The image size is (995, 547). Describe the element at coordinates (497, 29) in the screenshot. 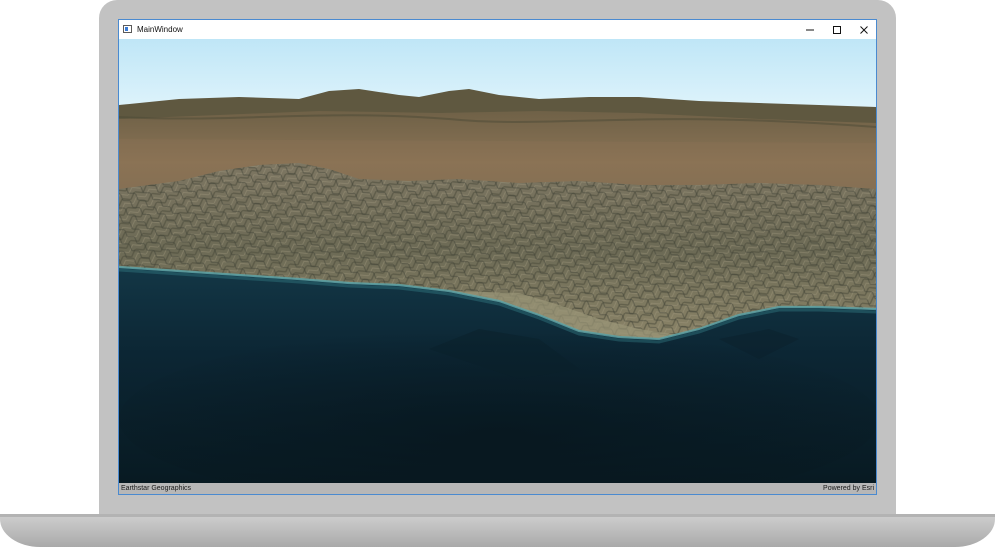

I see `title-bar: MainWindow` at that location.